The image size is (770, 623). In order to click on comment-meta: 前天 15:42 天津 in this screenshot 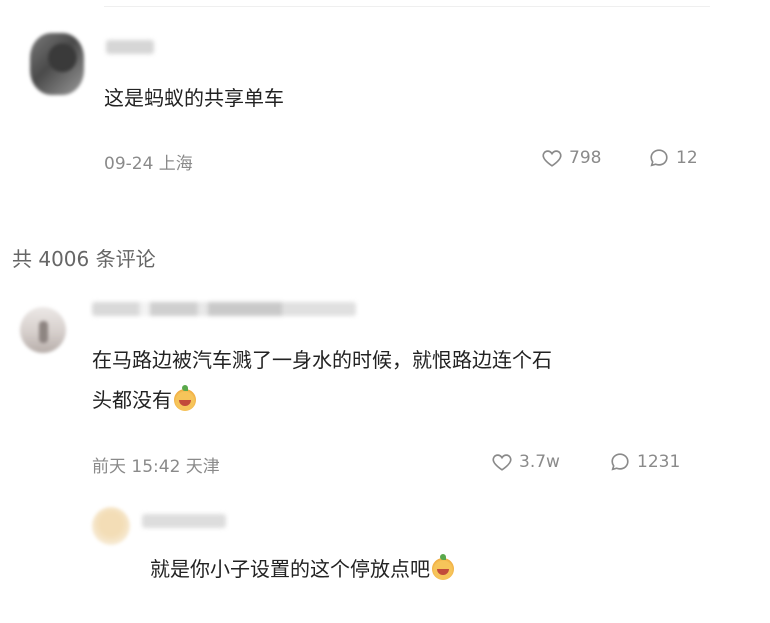, I will do `click(156, 467)`.